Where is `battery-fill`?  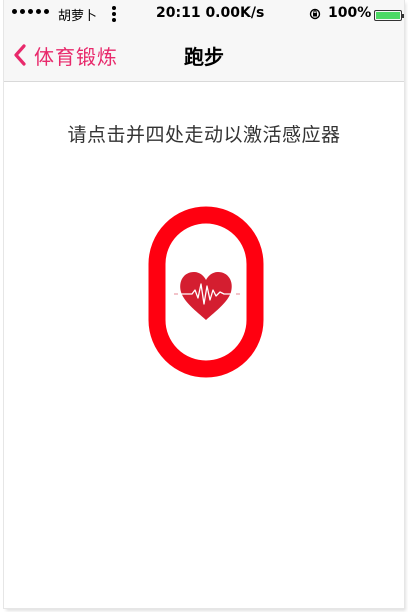
battery-fill is located at coordinates (388, 15).